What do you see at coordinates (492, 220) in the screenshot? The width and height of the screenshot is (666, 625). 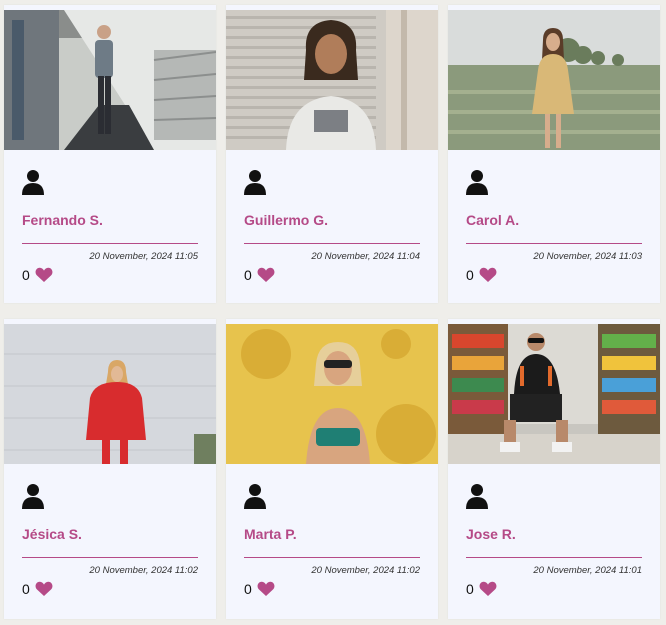 I see `author-name: Carol A.` at bounding box center [492, 220].